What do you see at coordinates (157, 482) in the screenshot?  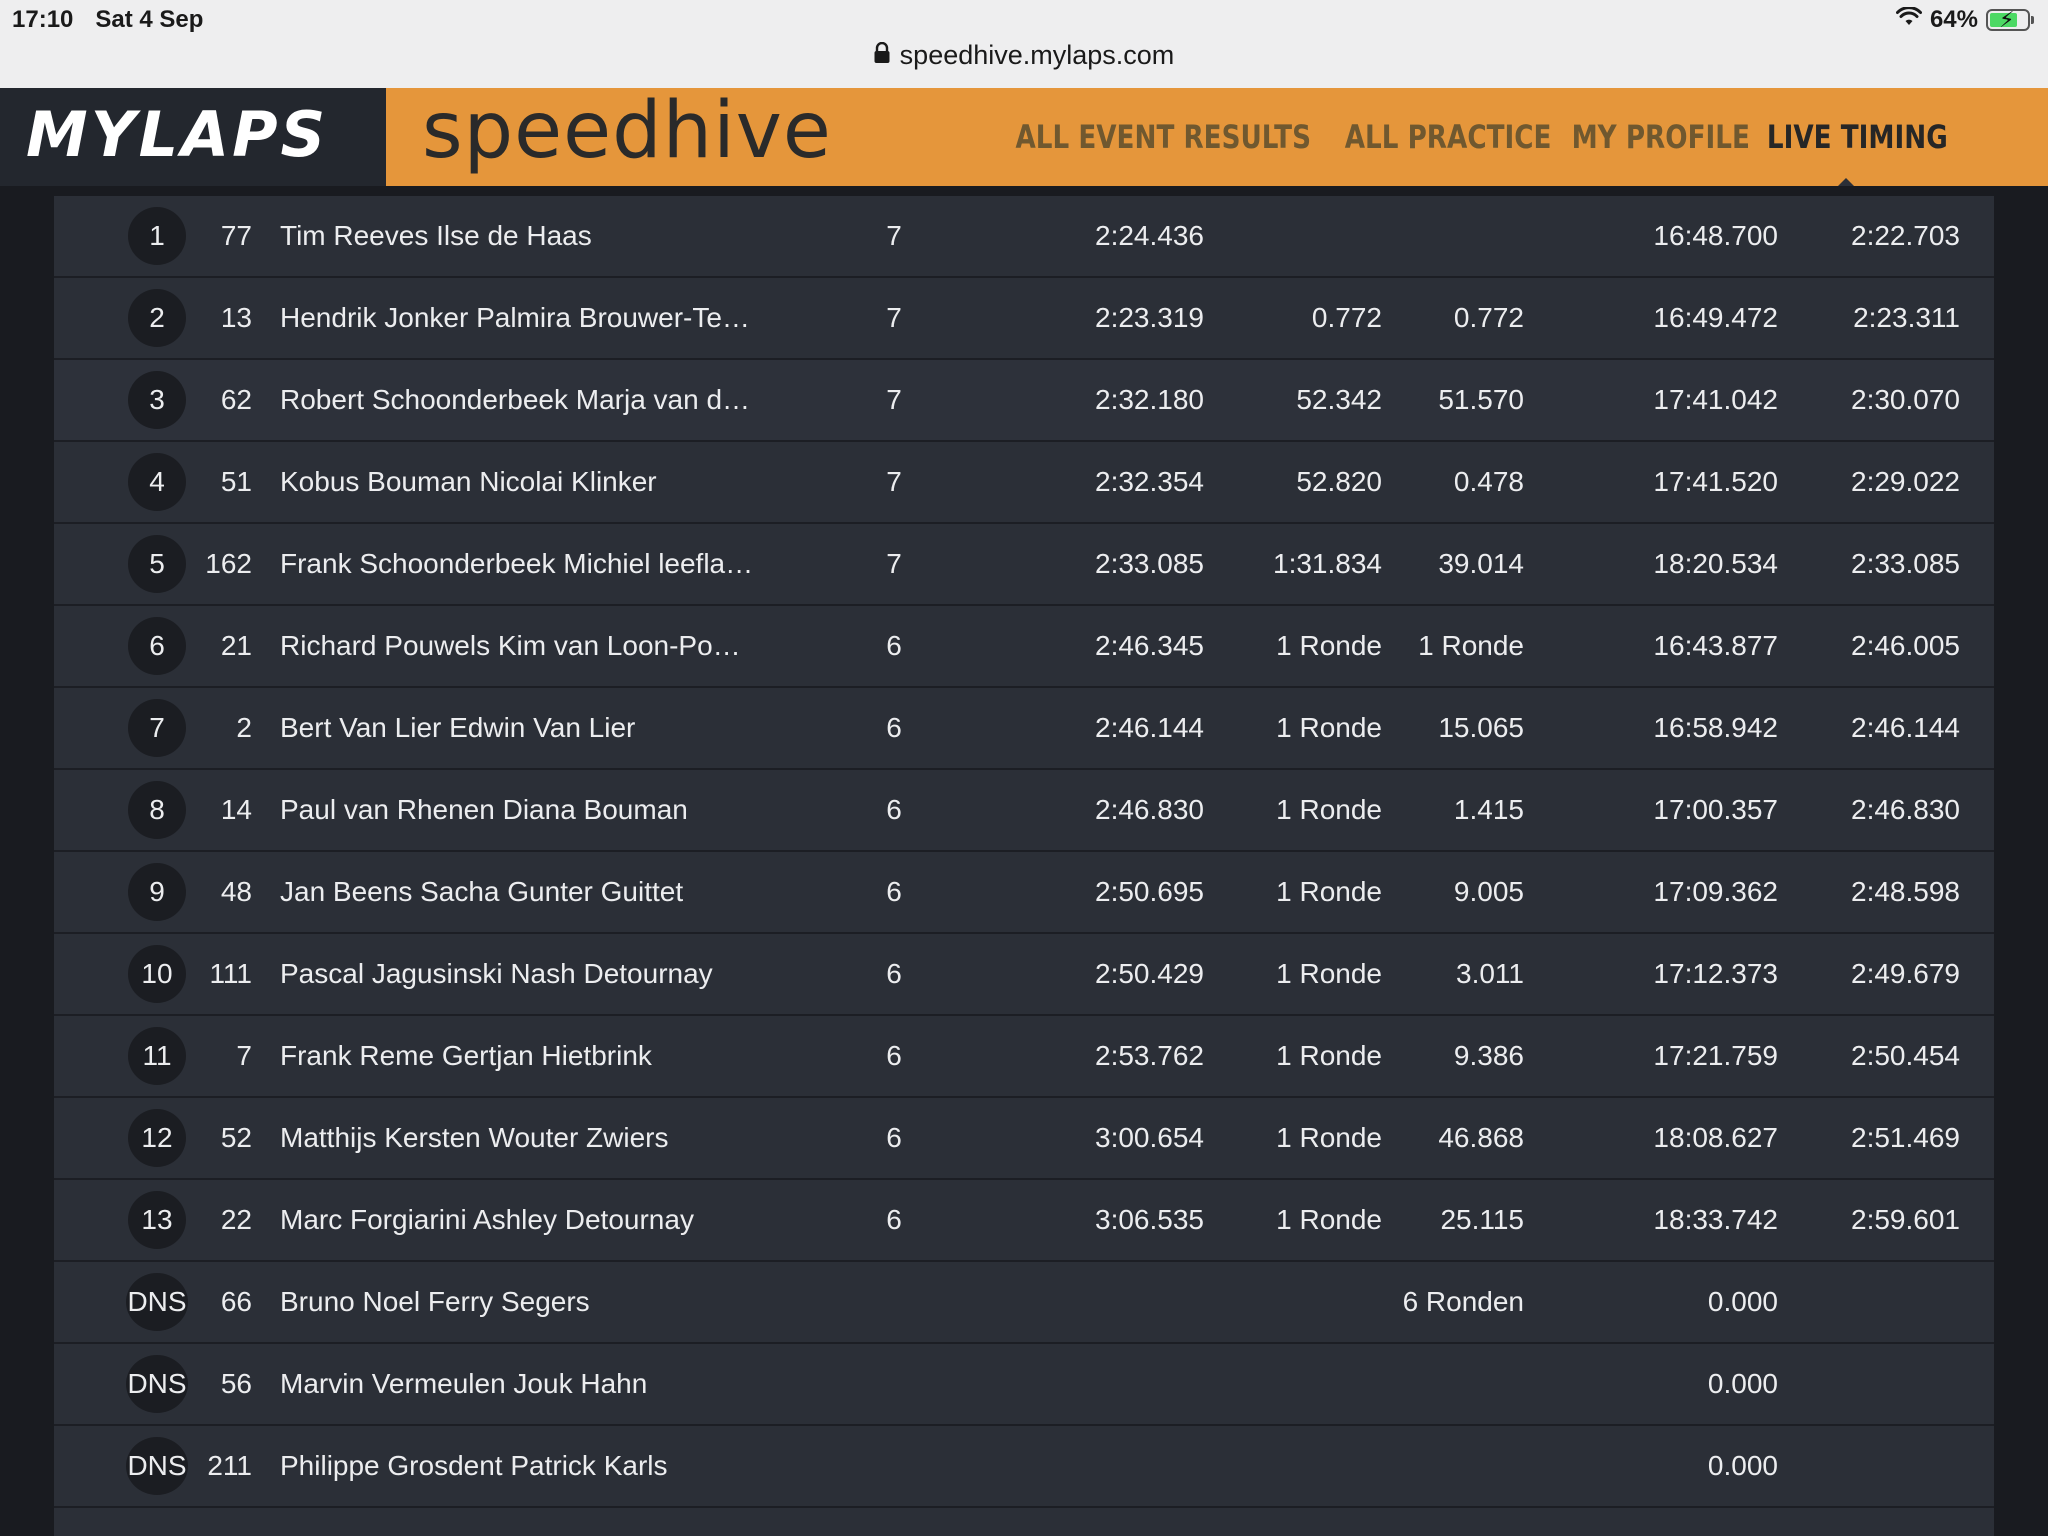 I see `position-badge: 4` at bounding box center [157, 482].